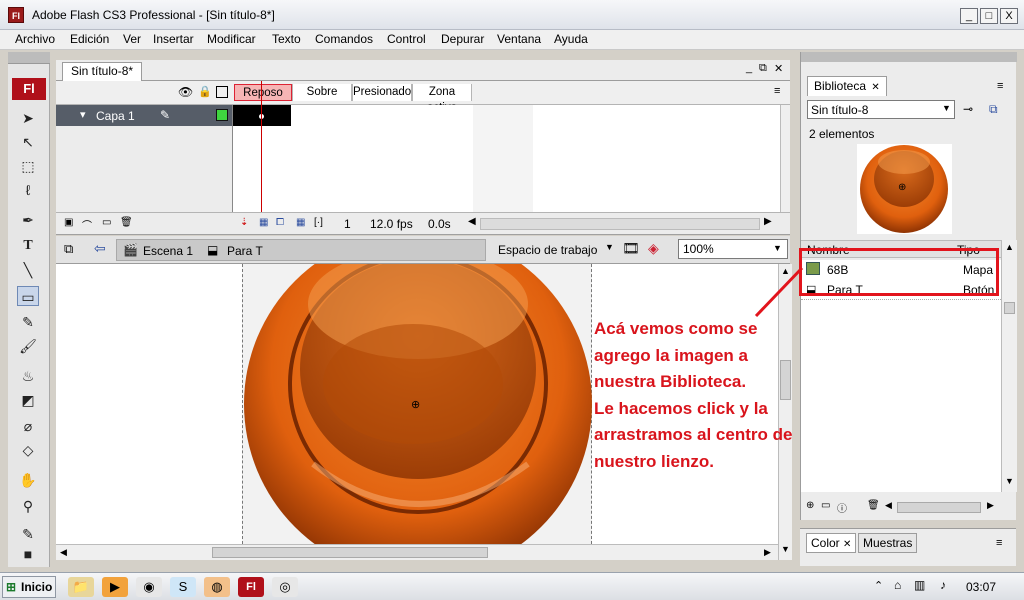  Describe the element at coordinates (183, 587) in the screenshot. I see `skype-icon: S` at that location.